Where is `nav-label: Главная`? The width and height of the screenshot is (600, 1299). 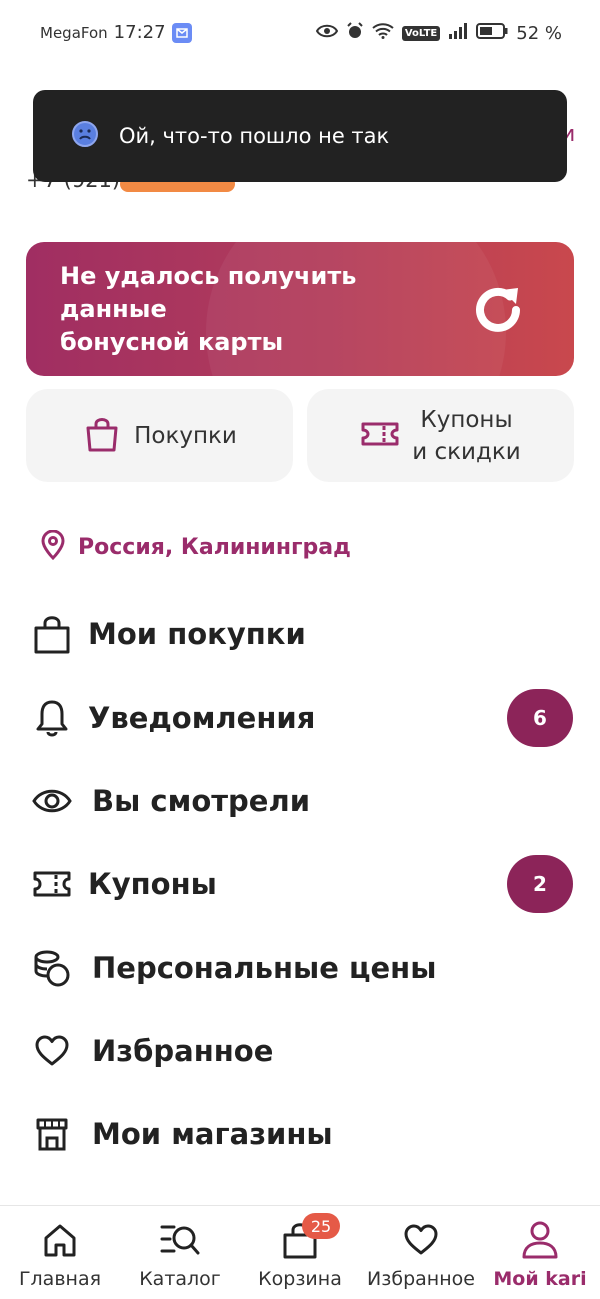
nav-label: Главная is located at coordinates (60, 1279).